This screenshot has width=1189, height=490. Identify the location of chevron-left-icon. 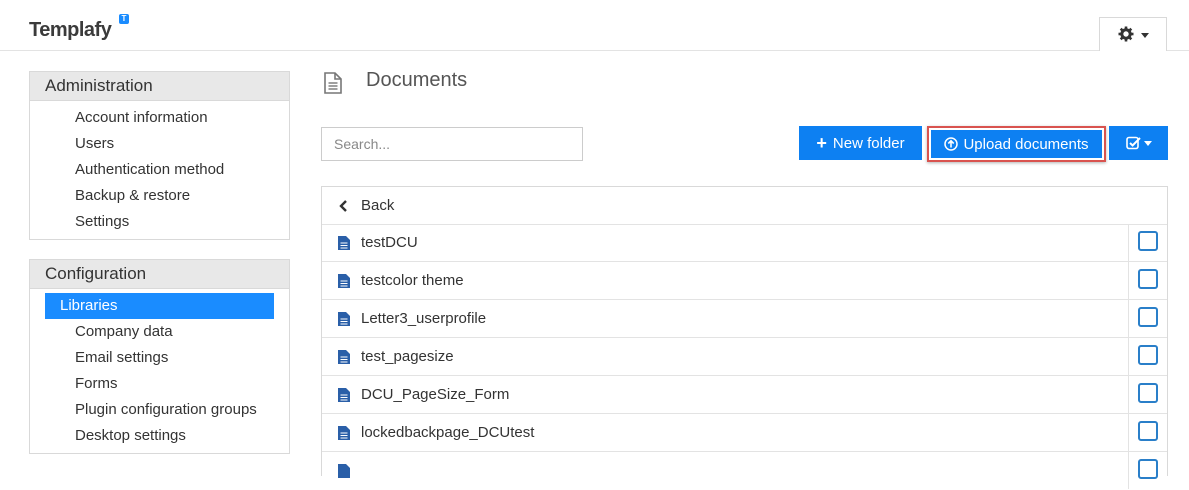
(343, 206).